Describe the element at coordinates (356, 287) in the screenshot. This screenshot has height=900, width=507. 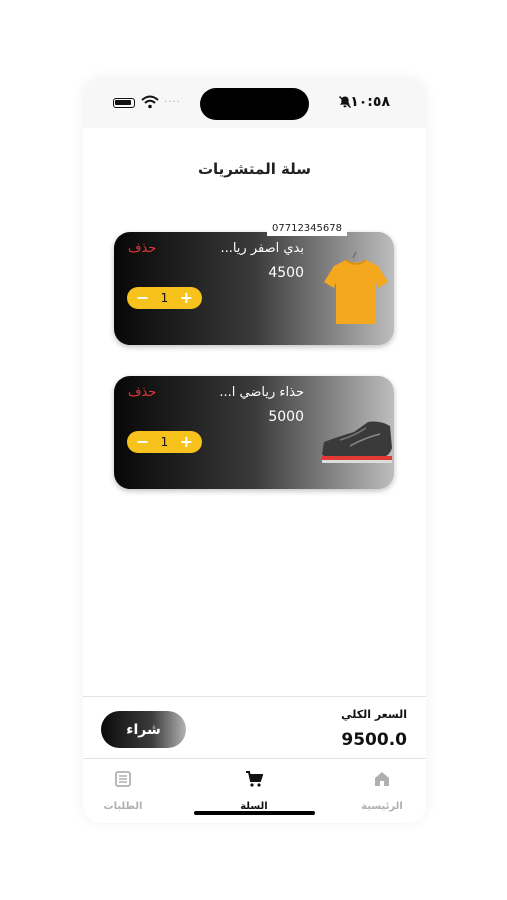
I see `yellow-shirt-image` at that location.